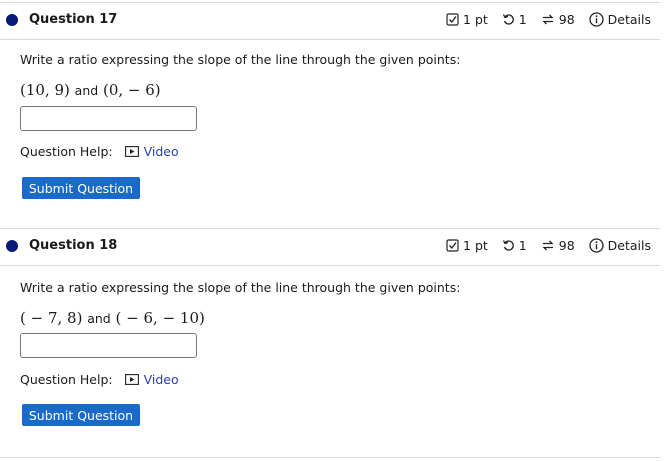  Describe the element at coordinates (160, 318) in the screenshot. I see `point-b: ( − 6, − 10)` at that location.